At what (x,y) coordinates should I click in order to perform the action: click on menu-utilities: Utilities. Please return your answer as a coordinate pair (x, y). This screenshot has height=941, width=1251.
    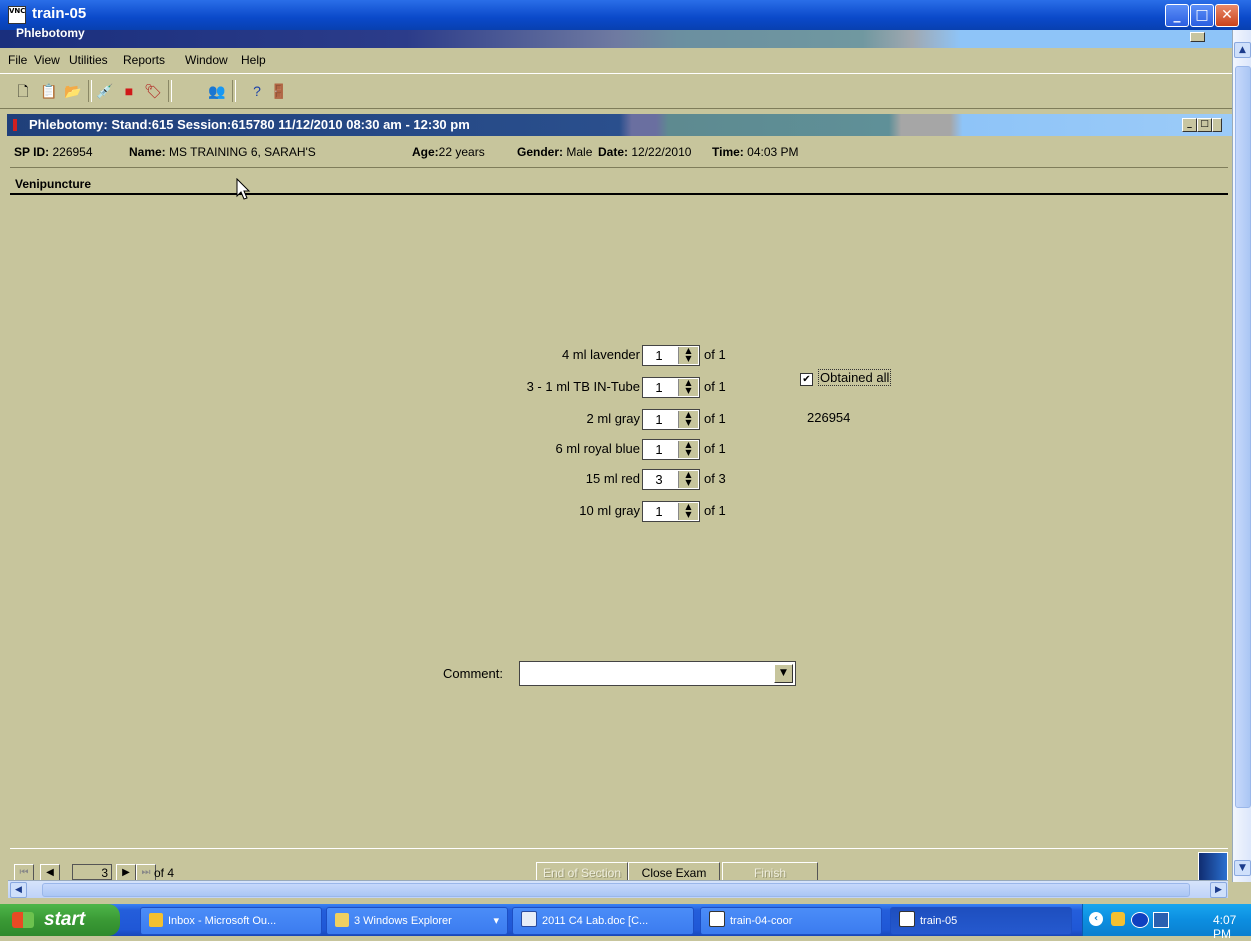
    Looking at the image, I should click on (88, 60).